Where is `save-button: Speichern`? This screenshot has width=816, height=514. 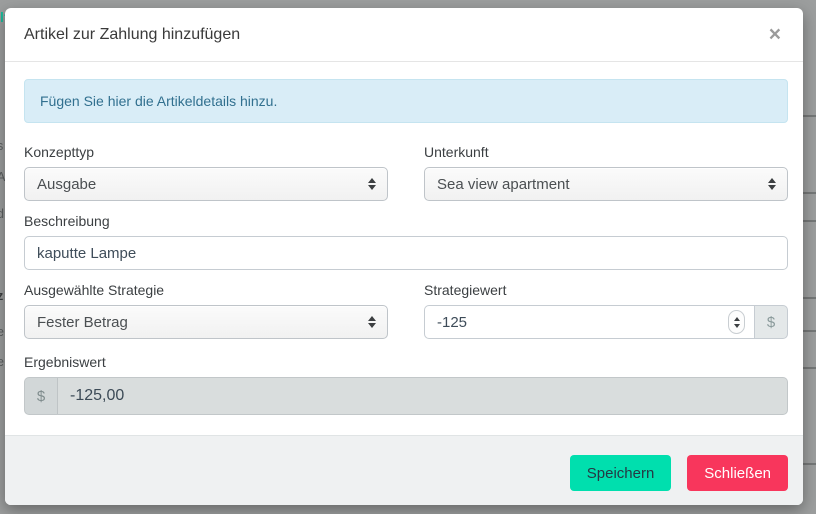 save-button: Speichern is located at coordinates (620, 473).